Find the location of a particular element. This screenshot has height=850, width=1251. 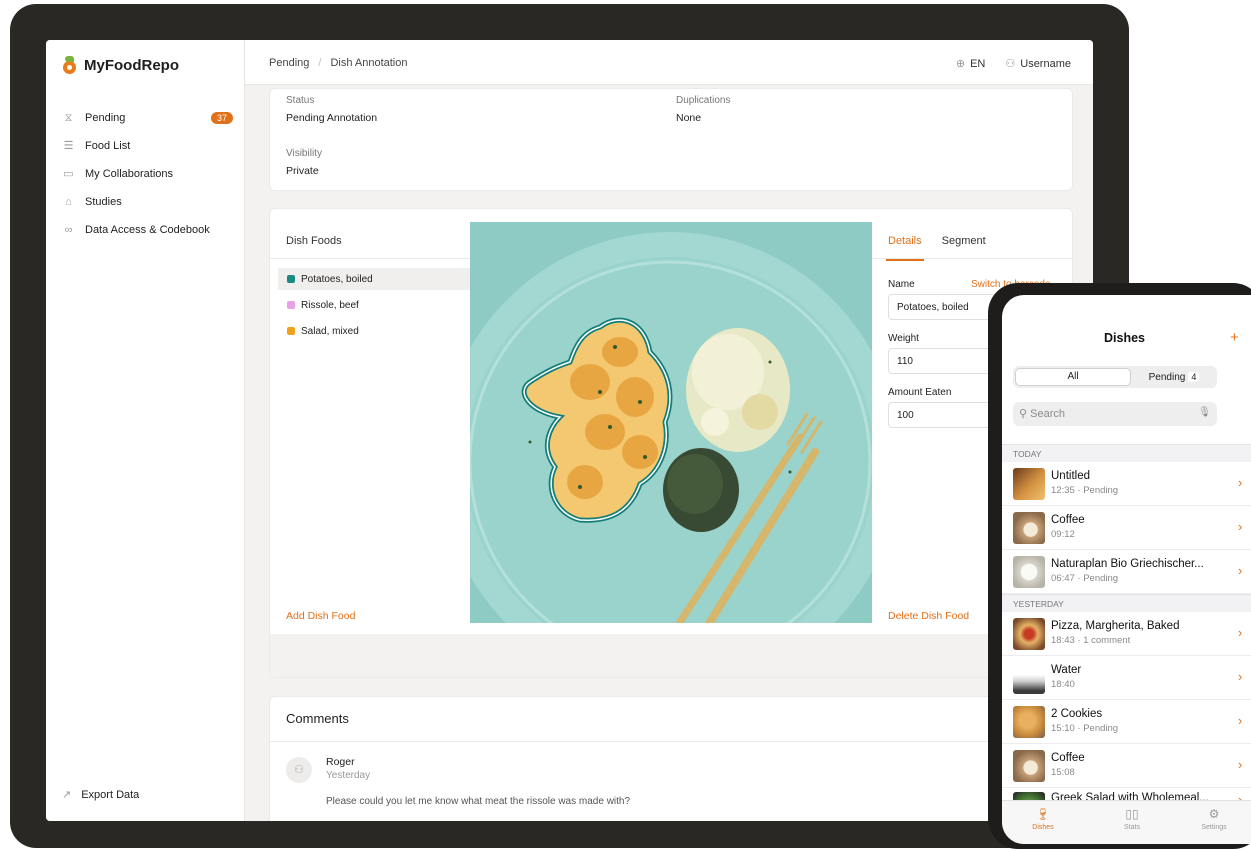

export-icon: ↗ is located at coordinates (67, 795).